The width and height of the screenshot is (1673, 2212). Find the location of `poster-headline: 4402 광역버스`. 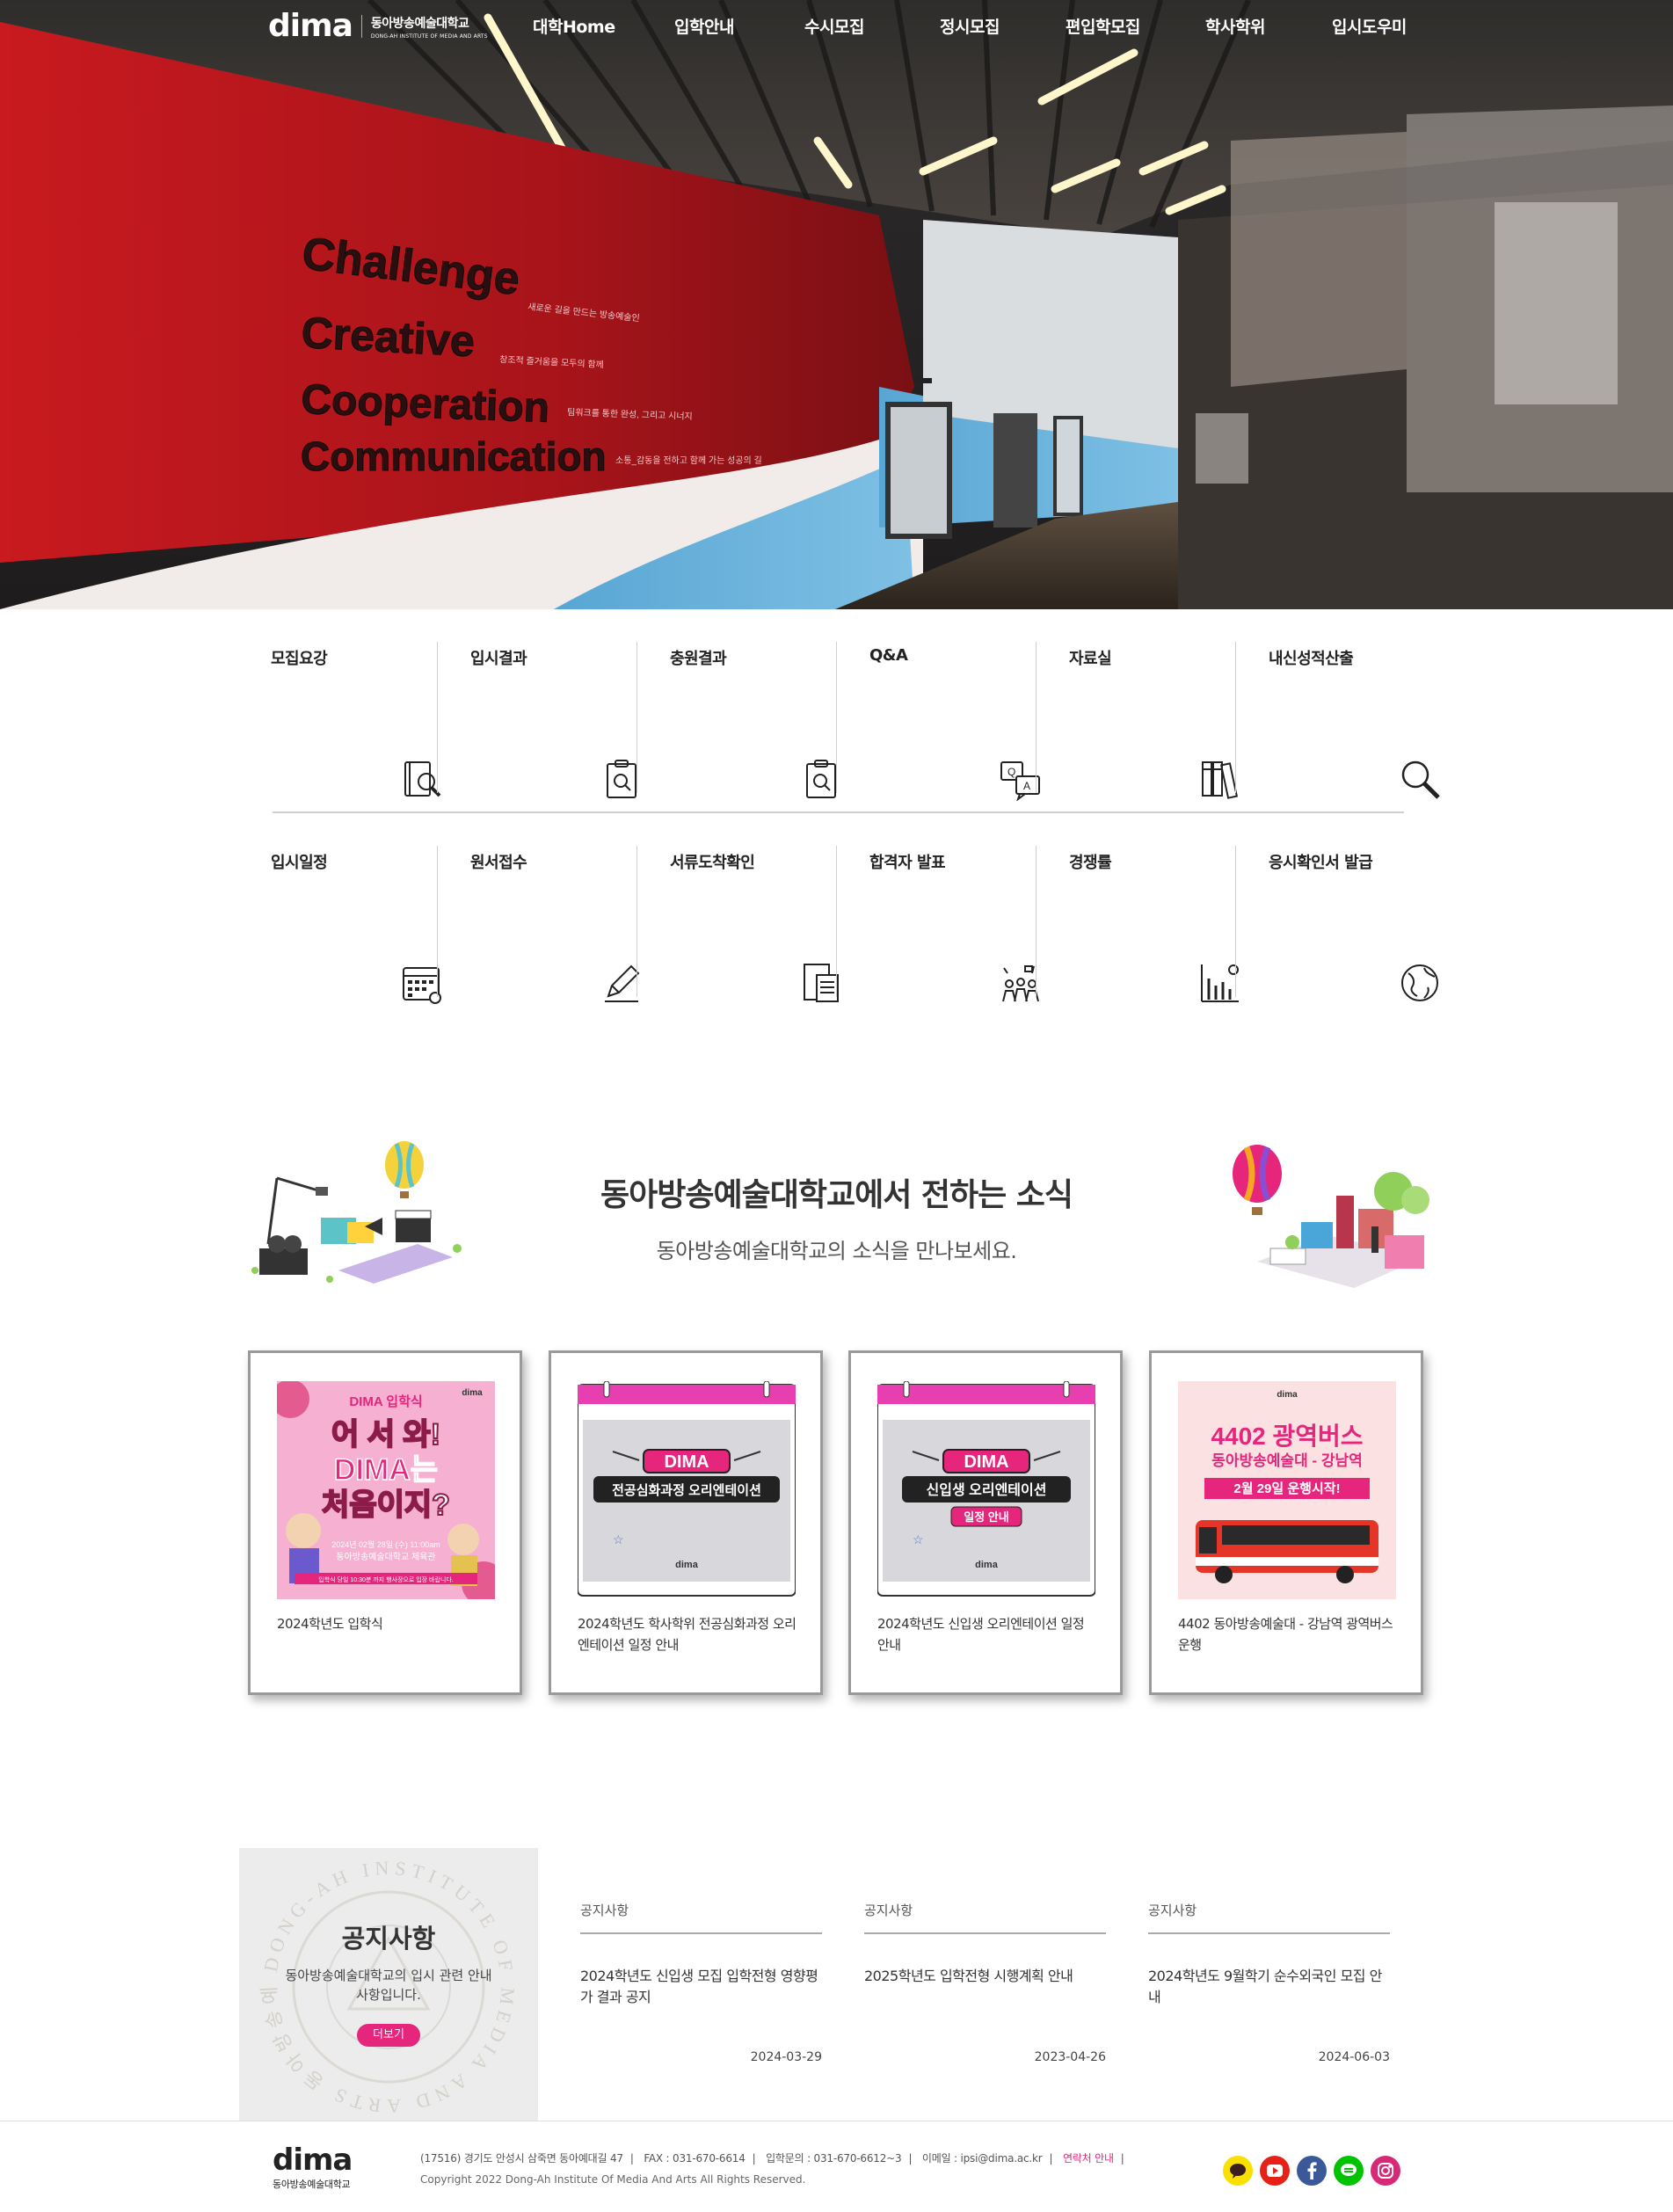

poster-headline: 4402 광역버스 is located at coordinates (1287, 1436).